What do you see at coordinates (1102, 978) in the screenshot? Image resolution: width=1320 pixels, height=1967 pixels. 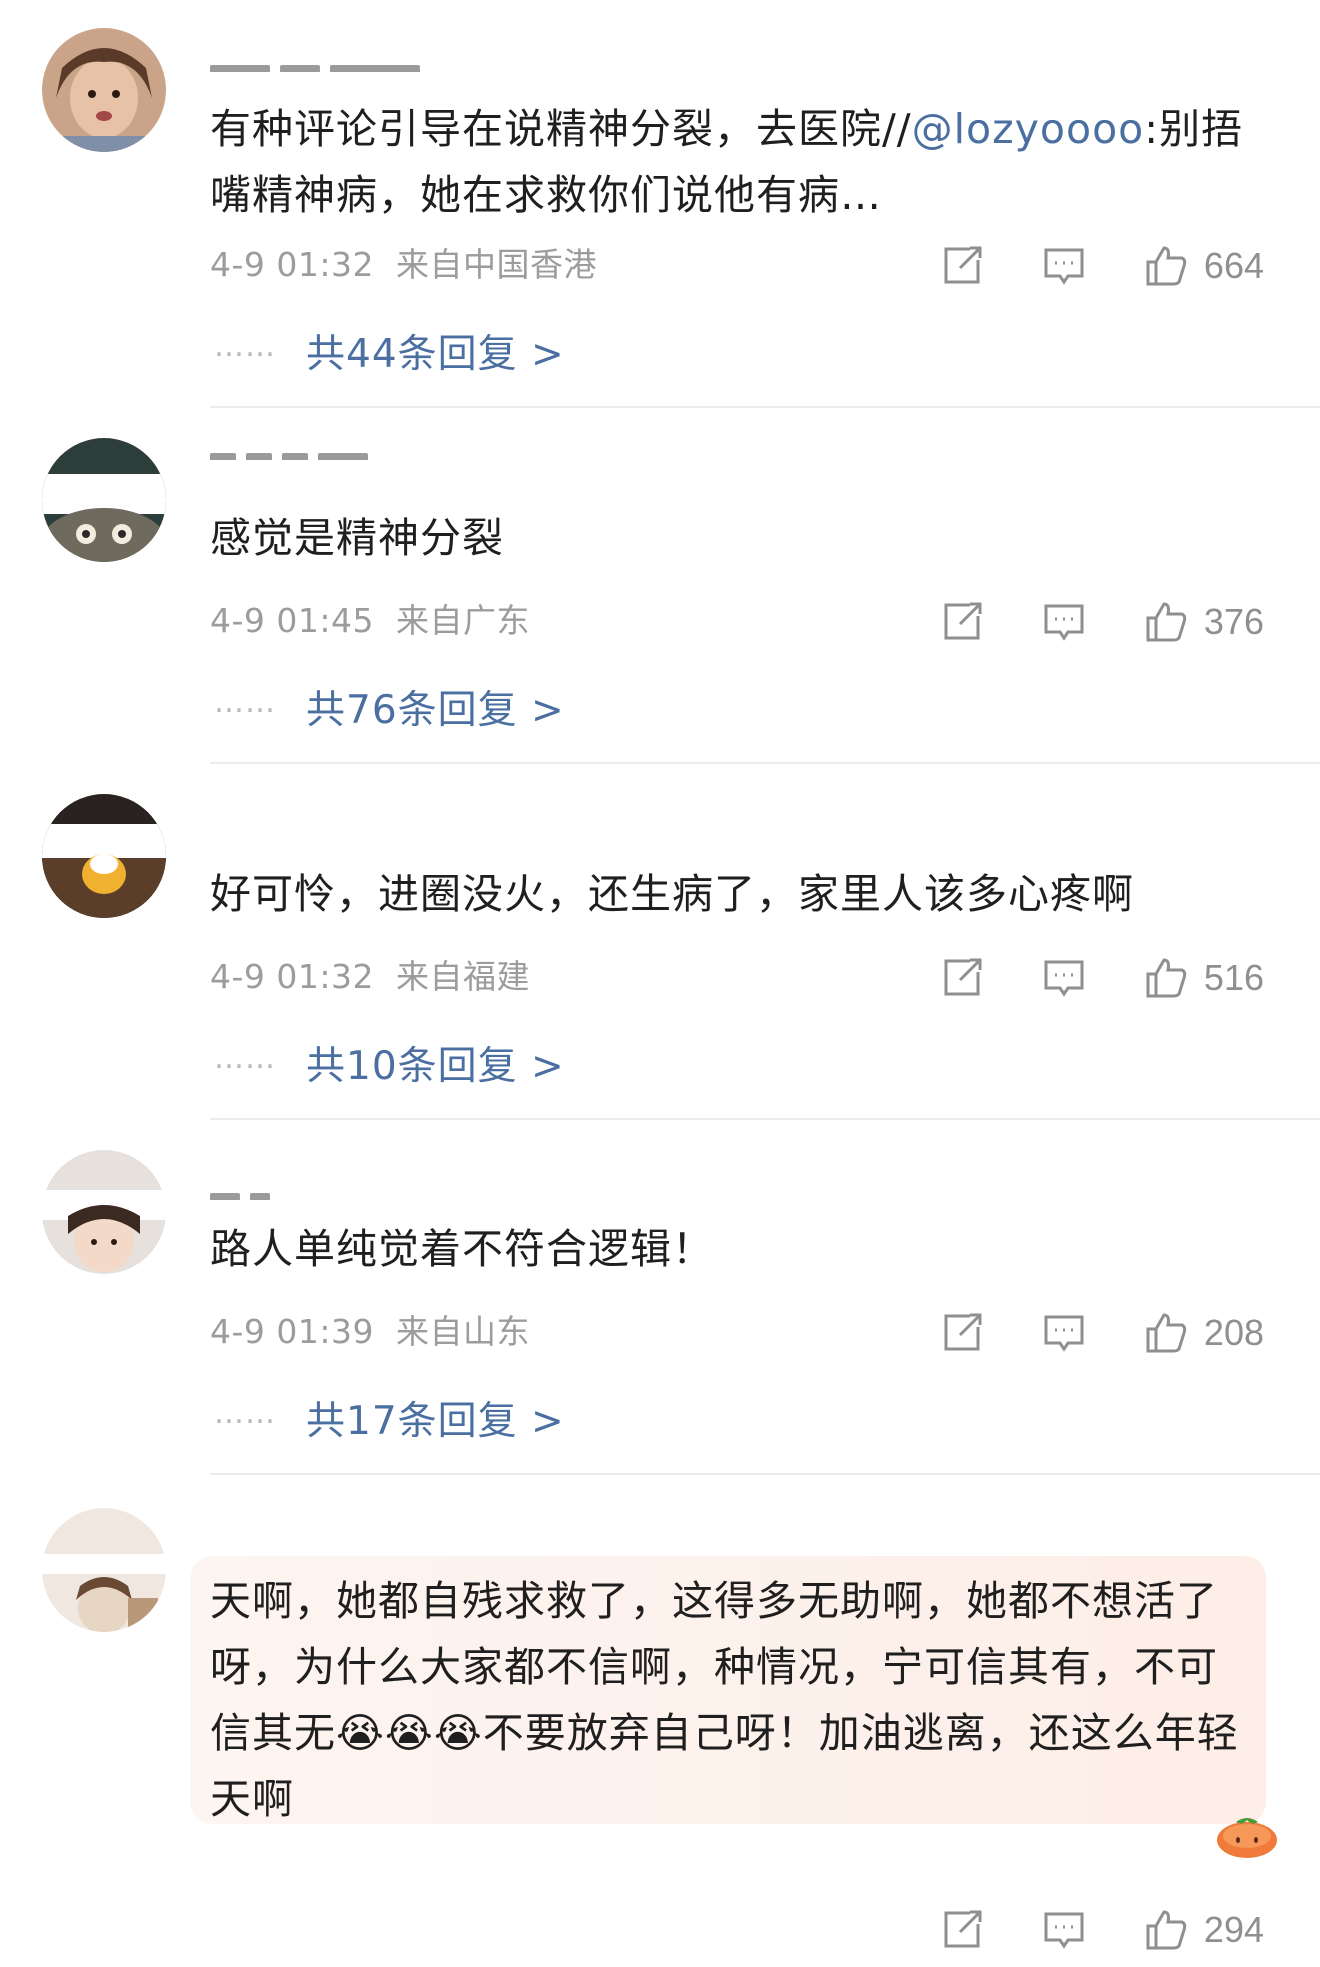 I see `comment-actions: 516` at bounding box center [1102, 978].